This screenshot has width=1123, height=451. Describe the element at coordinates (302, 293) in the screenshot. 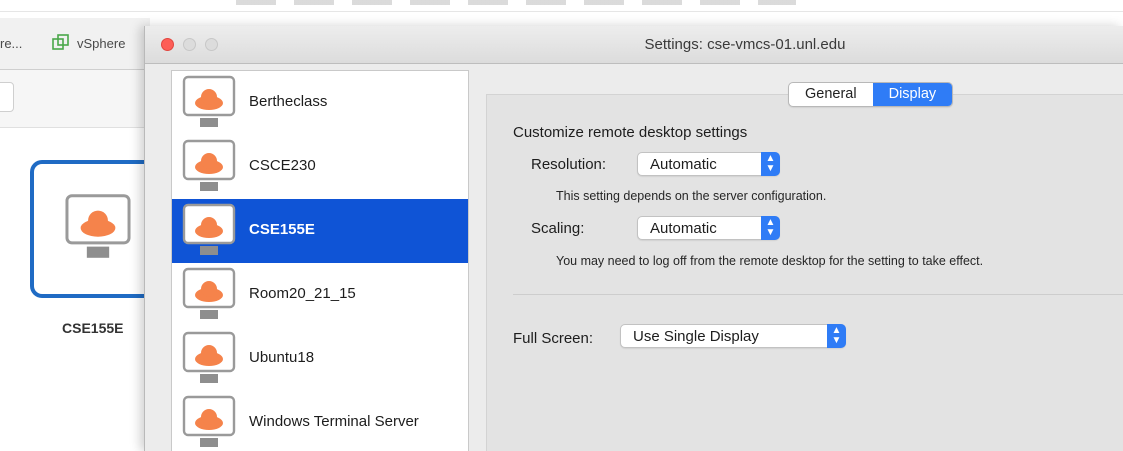

I see `desktop-list-item-label: Room20_21_15` at that location.